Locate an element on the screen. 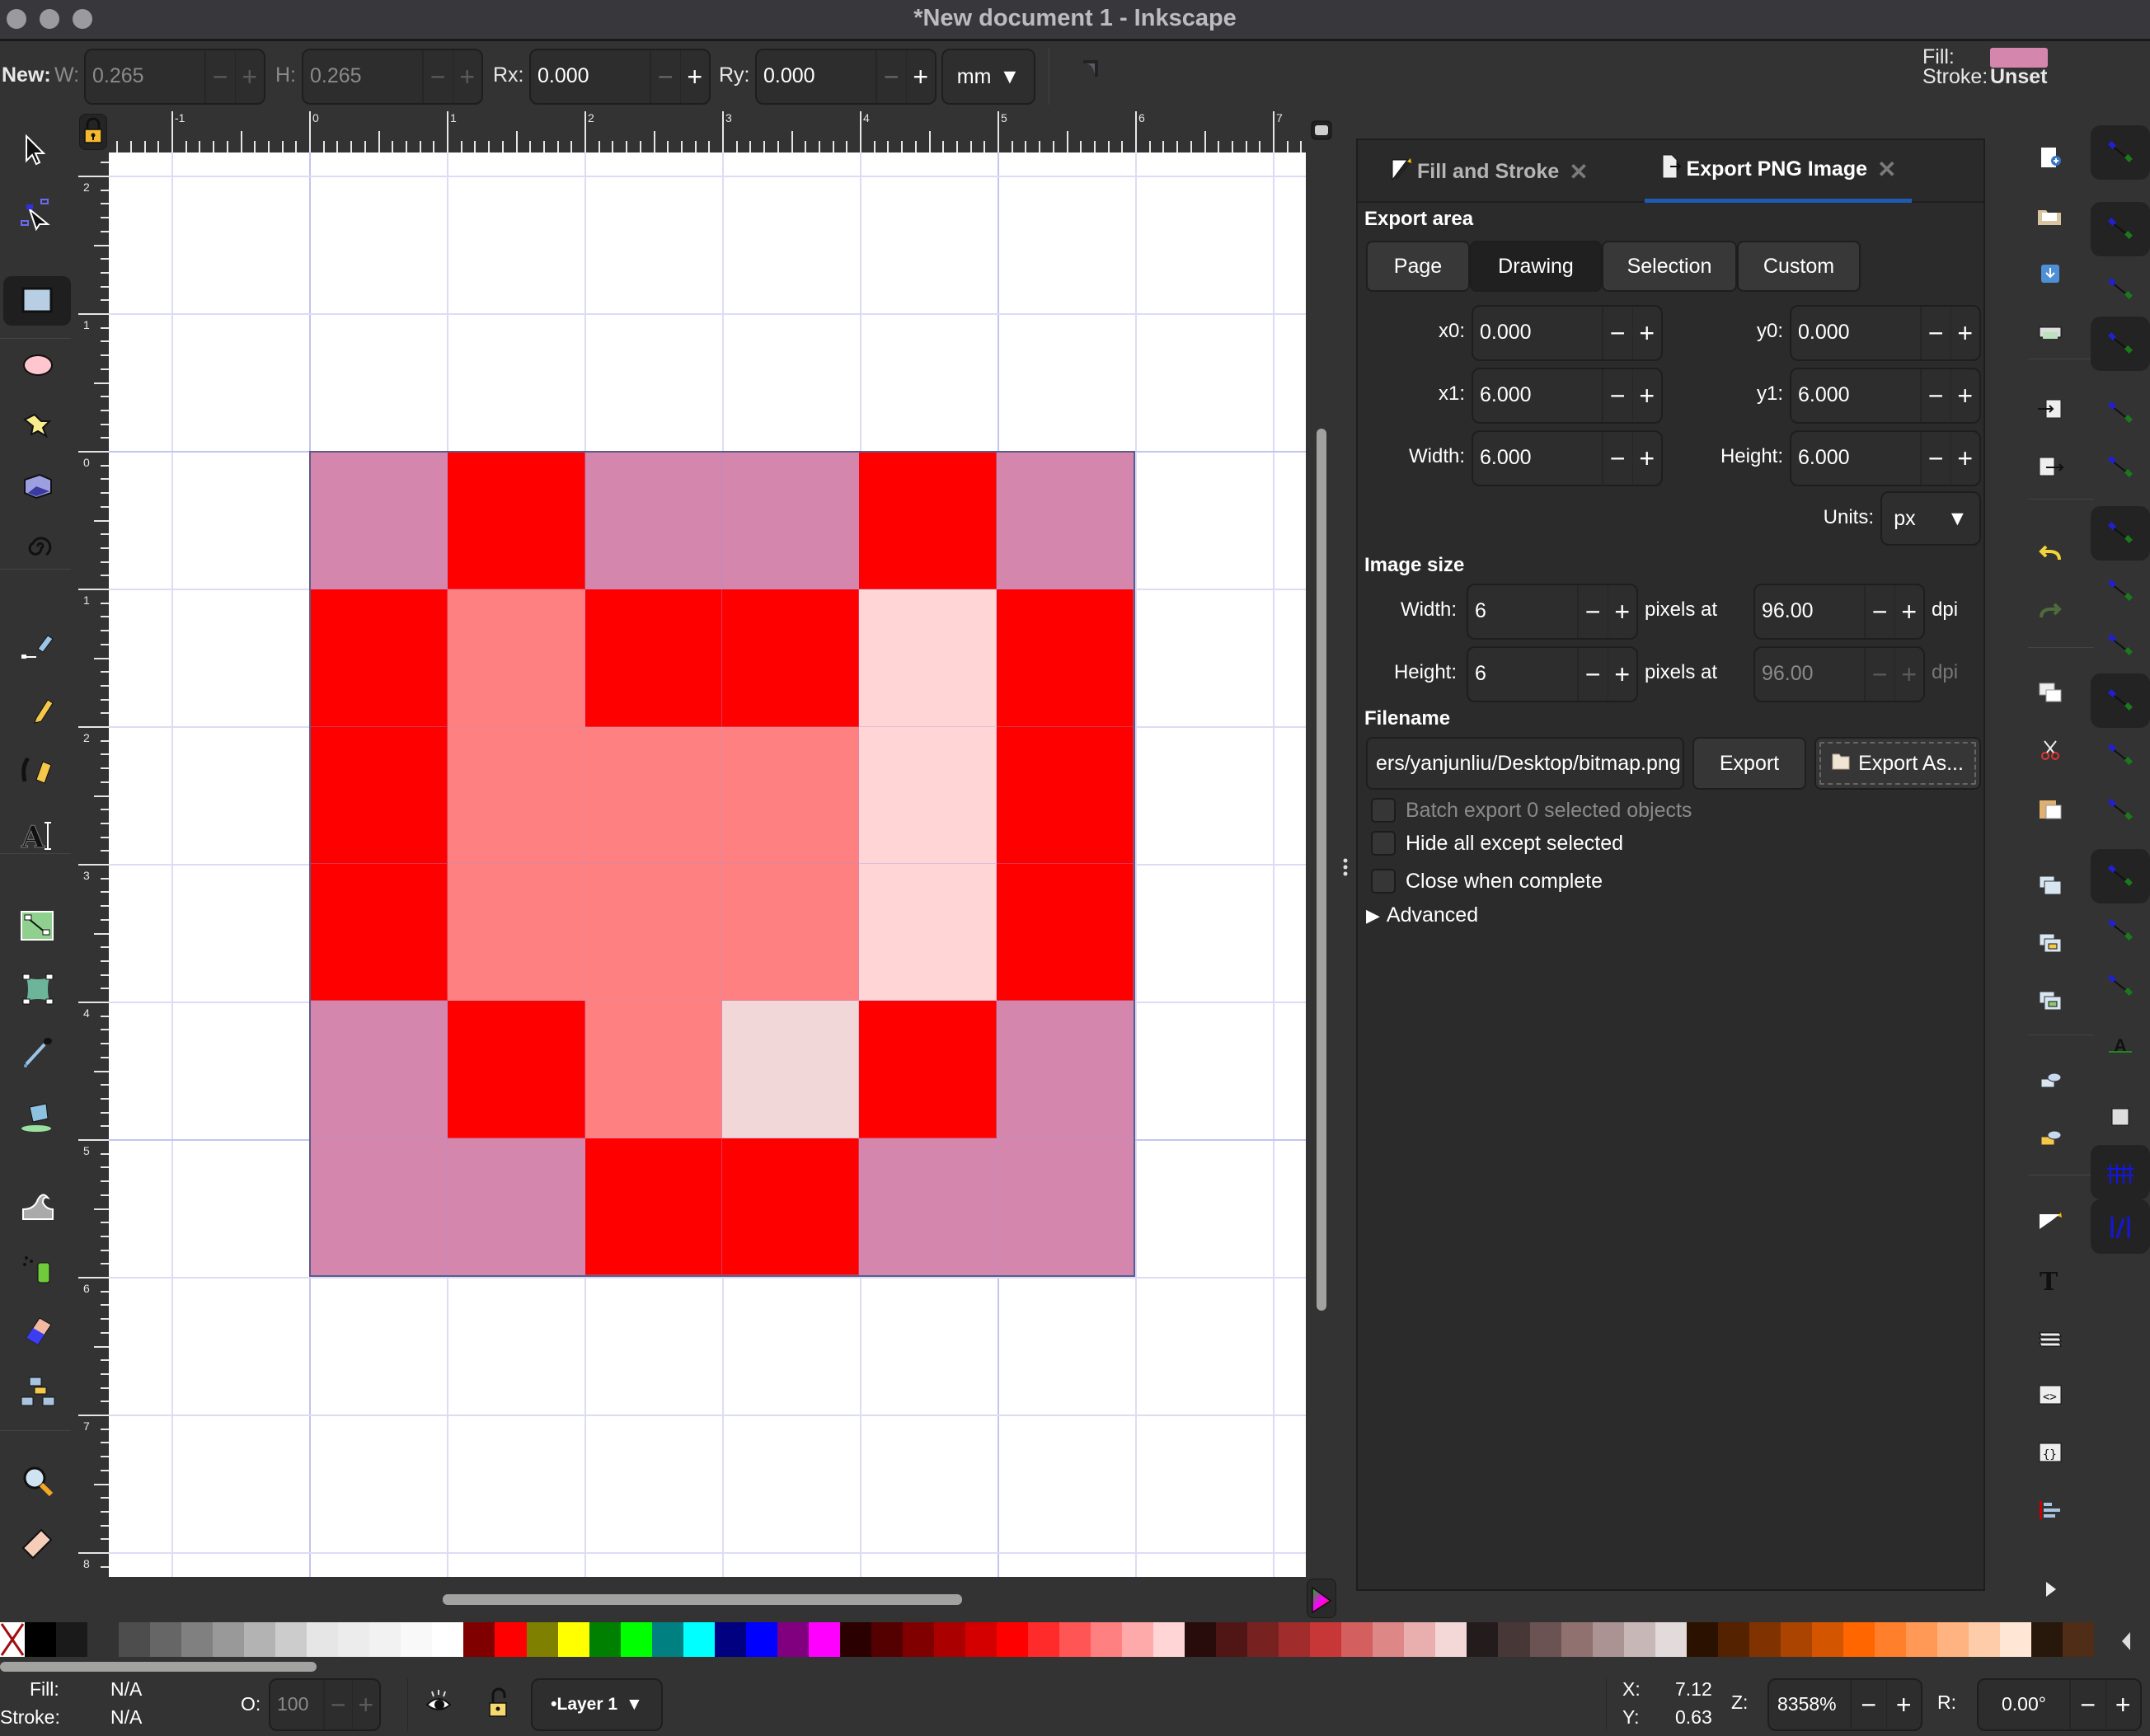 Image resolution: width=2150 pixels, height=1736 pixels. current-layer-dropdown: •Layer 1 ▼ is located at coordinates (597, 1704).